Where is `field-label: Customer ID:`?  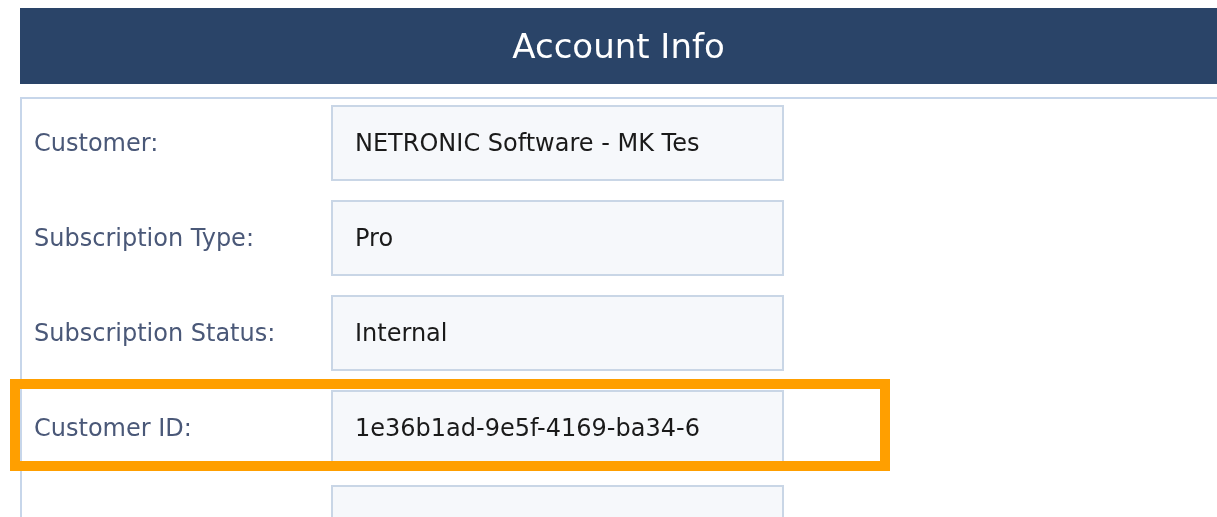 field-label: Customer ID: is located at coordinates (113, 428).